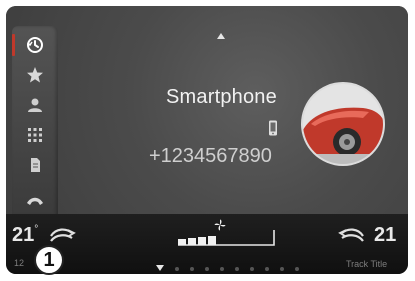 Image resolution: width=415 pixels, height=281 pixels. I want to click on right-sub-label: Track Title, so click(367, 264).